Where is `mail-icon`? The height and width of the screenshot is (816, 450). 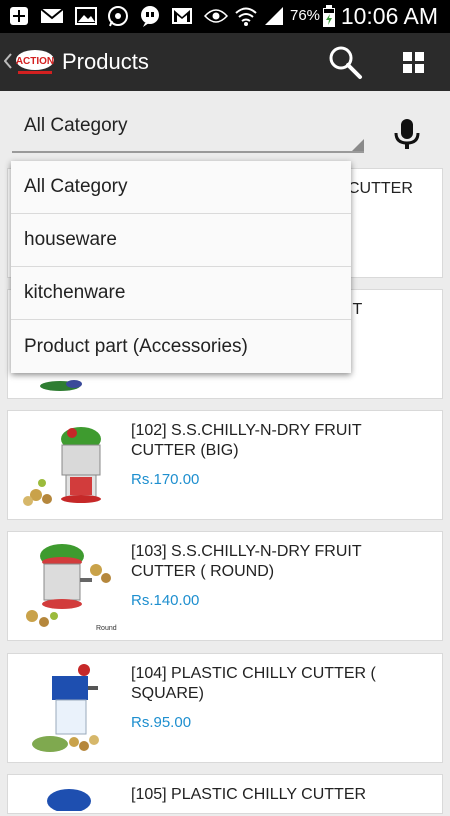
mail-icon is located at coordinates (52, 16).